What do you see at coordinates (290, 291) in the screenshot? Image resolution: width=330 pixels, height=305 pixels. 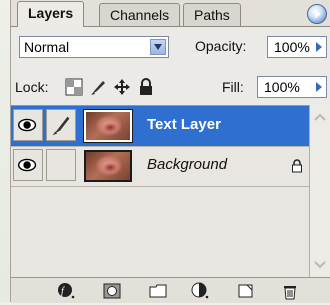 I see `trash-icon` at bounding box center [290, 291].